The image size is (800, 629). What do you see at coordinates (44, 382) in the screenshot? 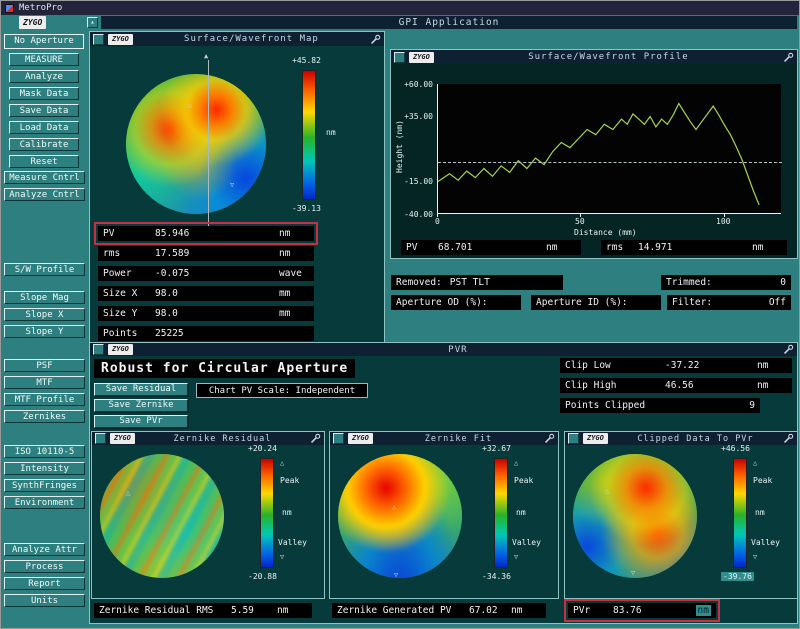
I see `sidebar-item-mtf: MTF` at bounding box center [44, 382].